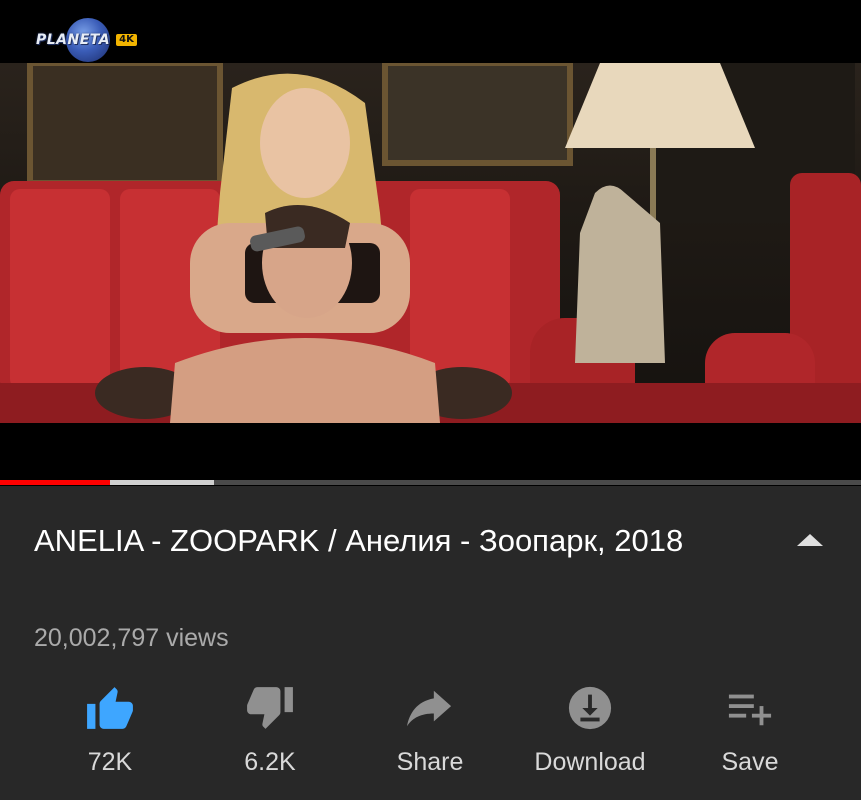 Image resolution: width=861 pixels, height=800 pixels. What do you see at coordinates (270, 708) in the screenshot?
I see `thumbs-down-icon` at bounding box center [270, 708].